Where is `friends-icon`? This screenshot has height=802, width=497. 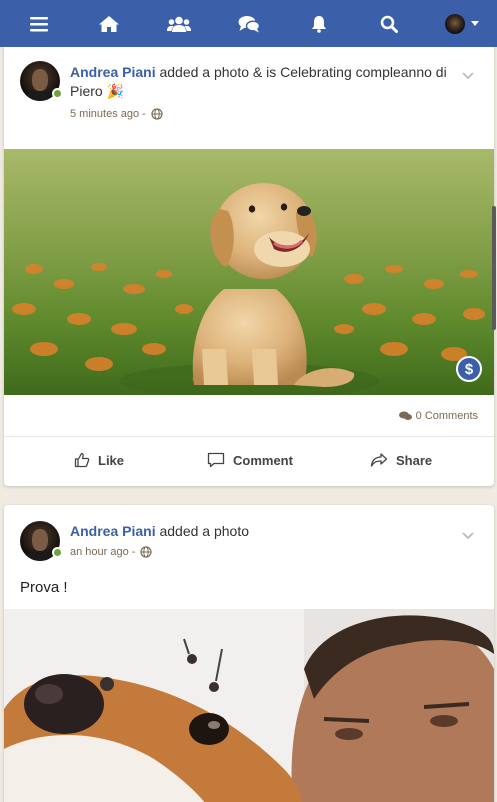
friends-icon is located at coordinates (179, 23).